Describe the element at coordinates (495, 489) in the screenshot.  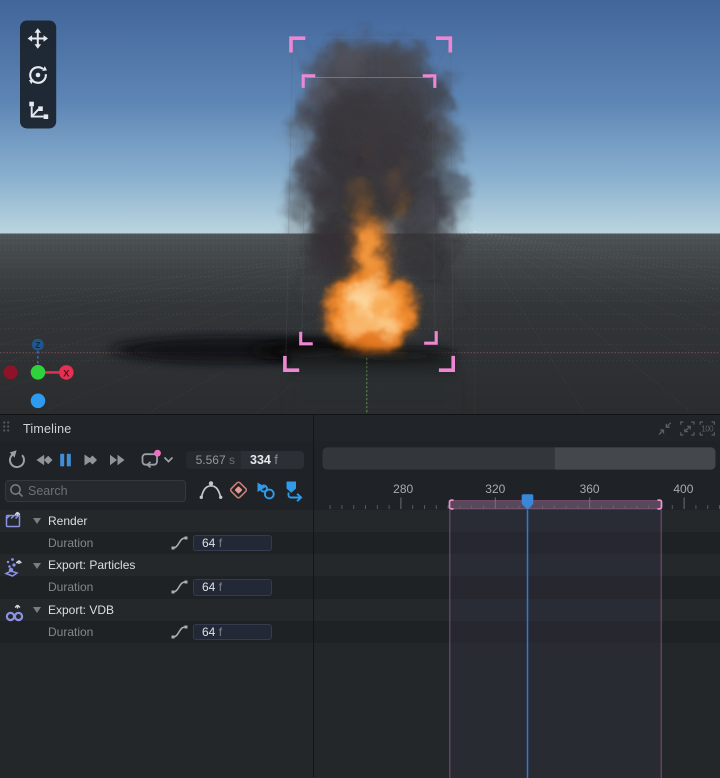
I see `svg-text: 320` at that location.